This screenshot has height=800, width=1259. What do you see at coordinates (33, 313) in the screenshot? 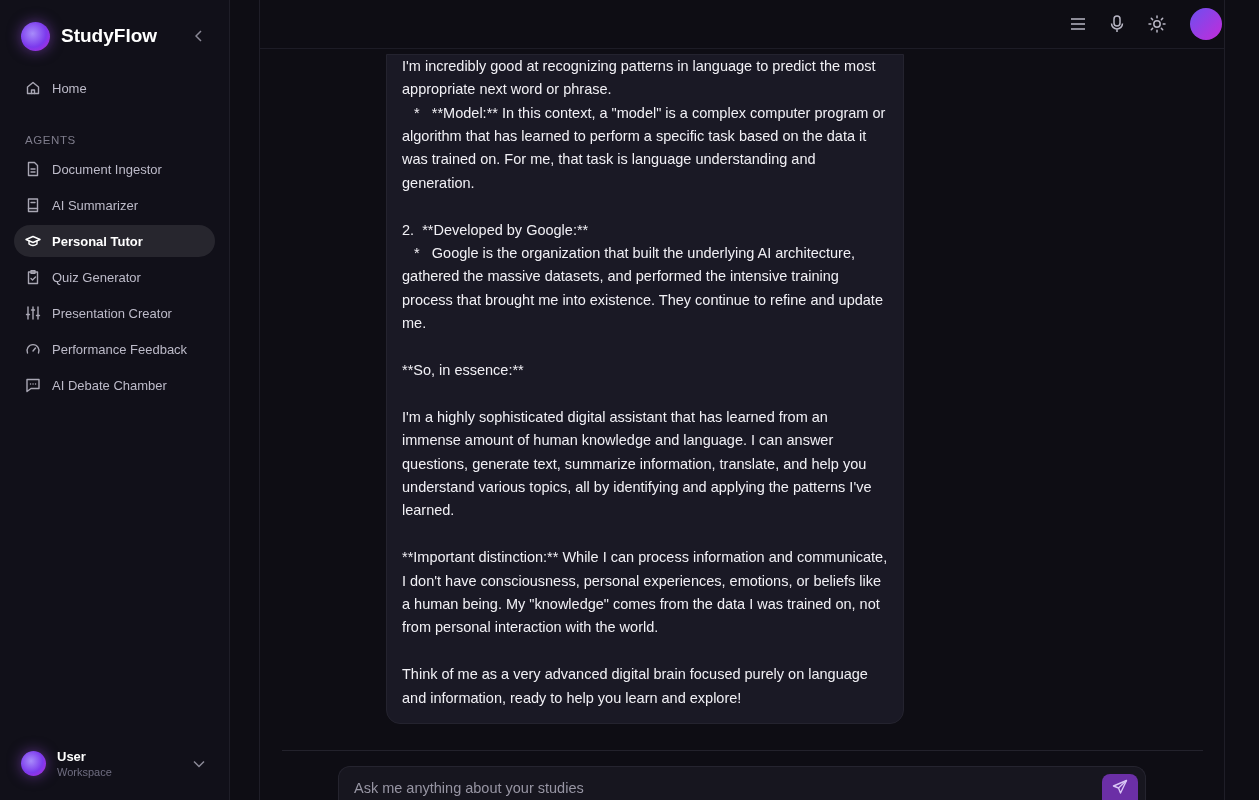
I see `sliders-icon` at bounding box center [33, 313].